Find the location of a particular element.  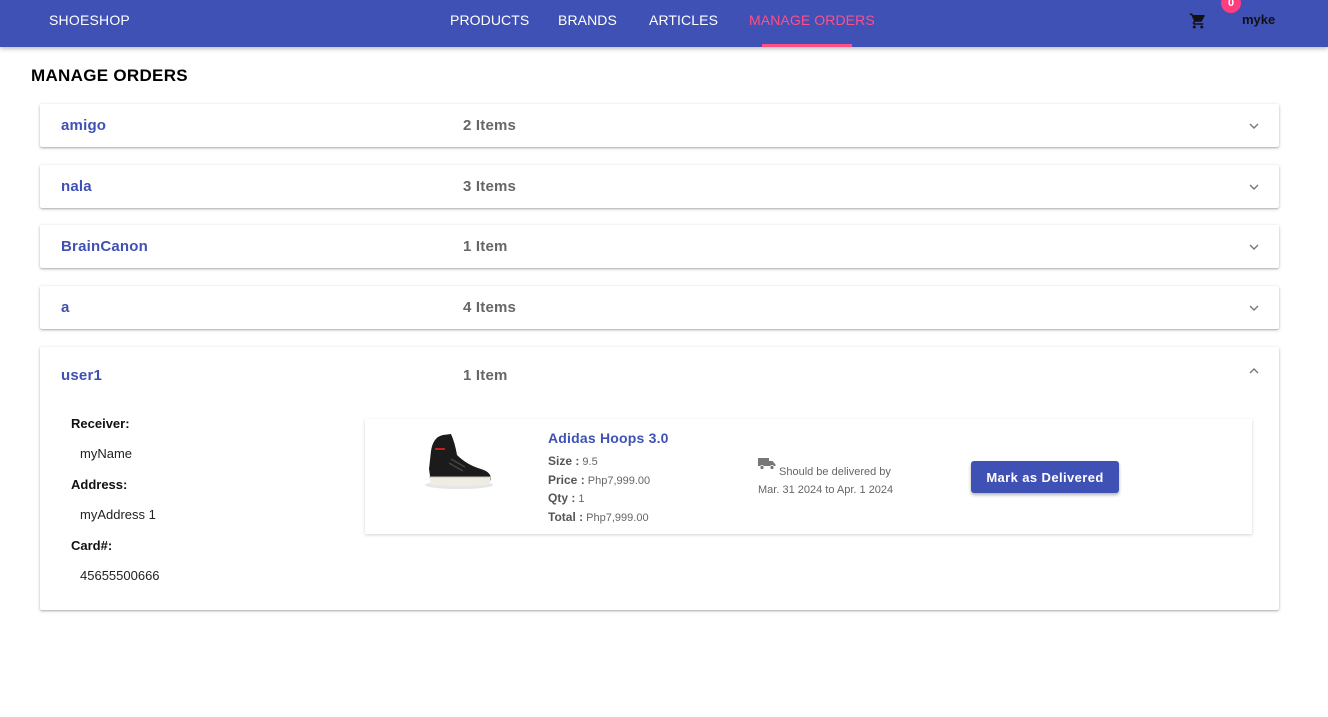

customer-name: a is located at coordinates (65, 307).